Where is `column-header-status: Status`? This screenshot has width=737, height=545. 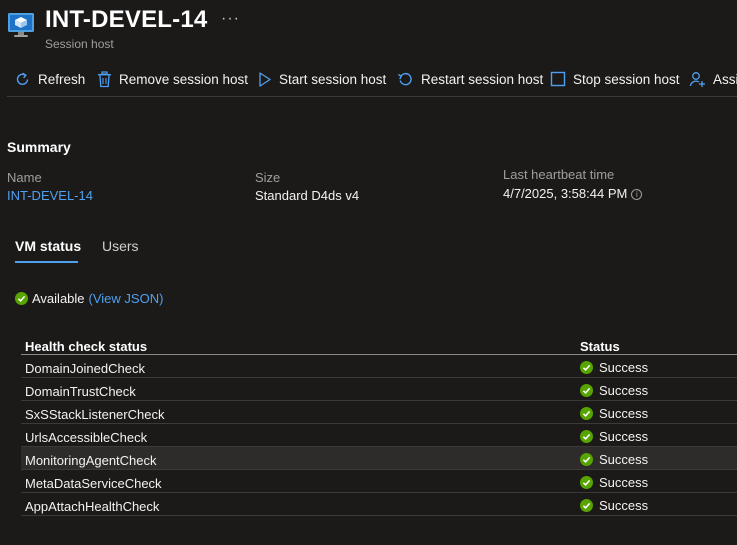
column-header-status: Status is located at coordinates (600, 346).